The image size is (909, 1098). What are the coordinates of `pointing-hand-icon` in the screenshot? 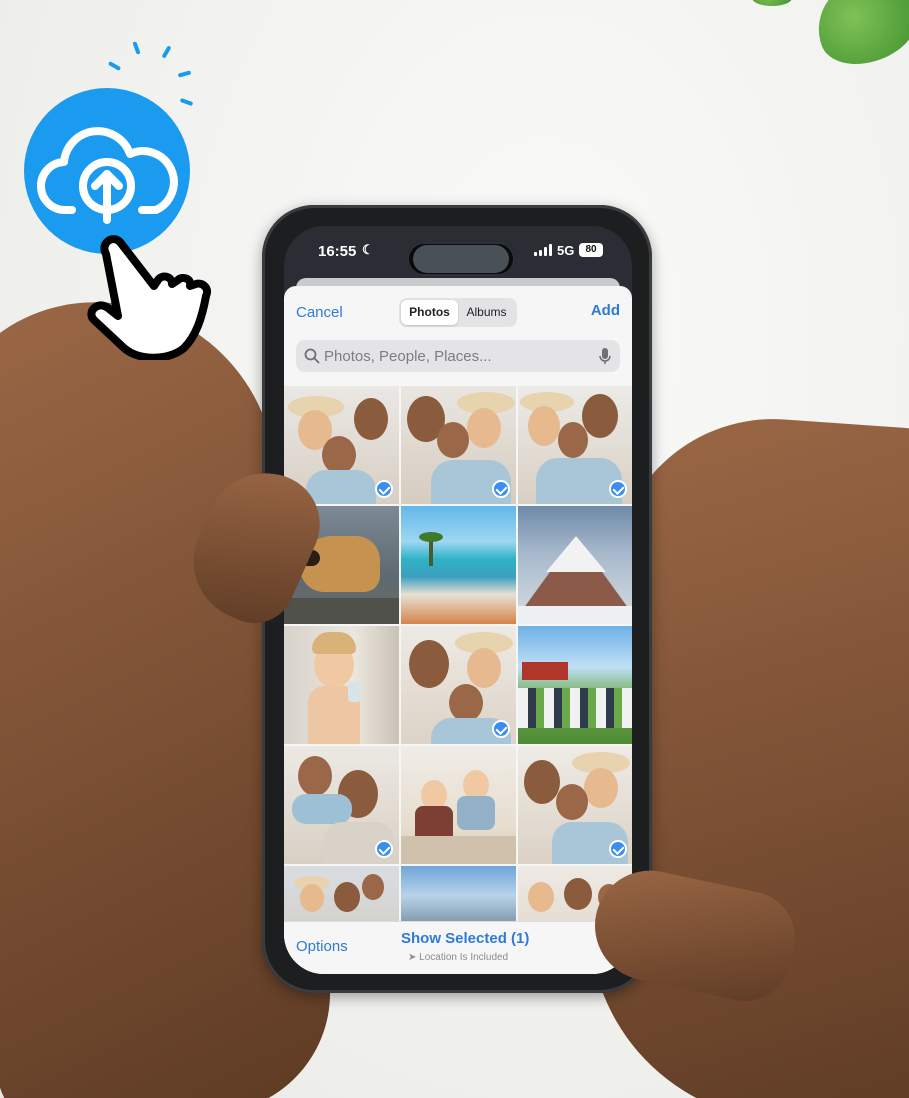 It's located at (149, 297).